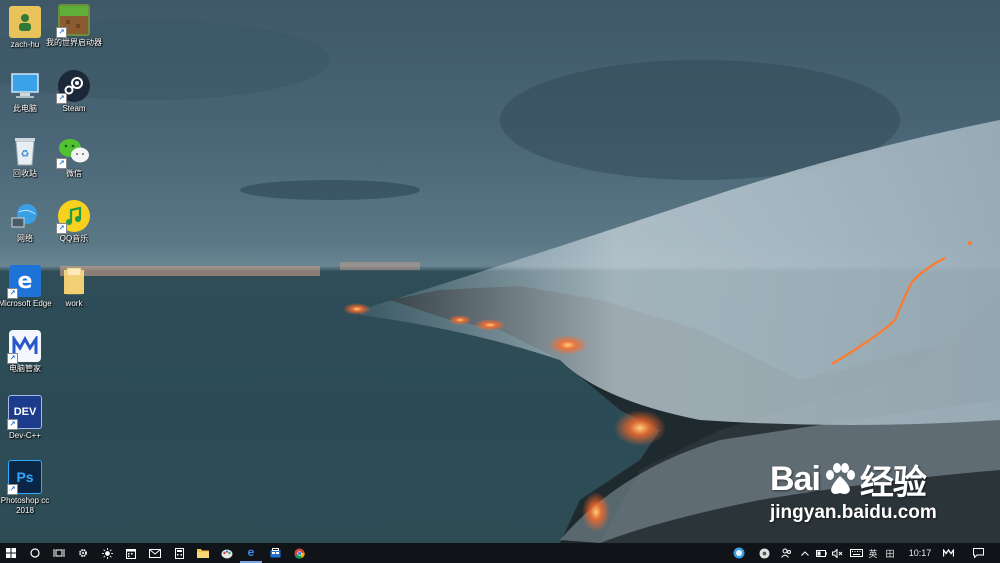 This screenshot has width=1000, height=563. Describe the element at coordinates (74, 281) in the screenshot. I see `folder-icon` at that location.